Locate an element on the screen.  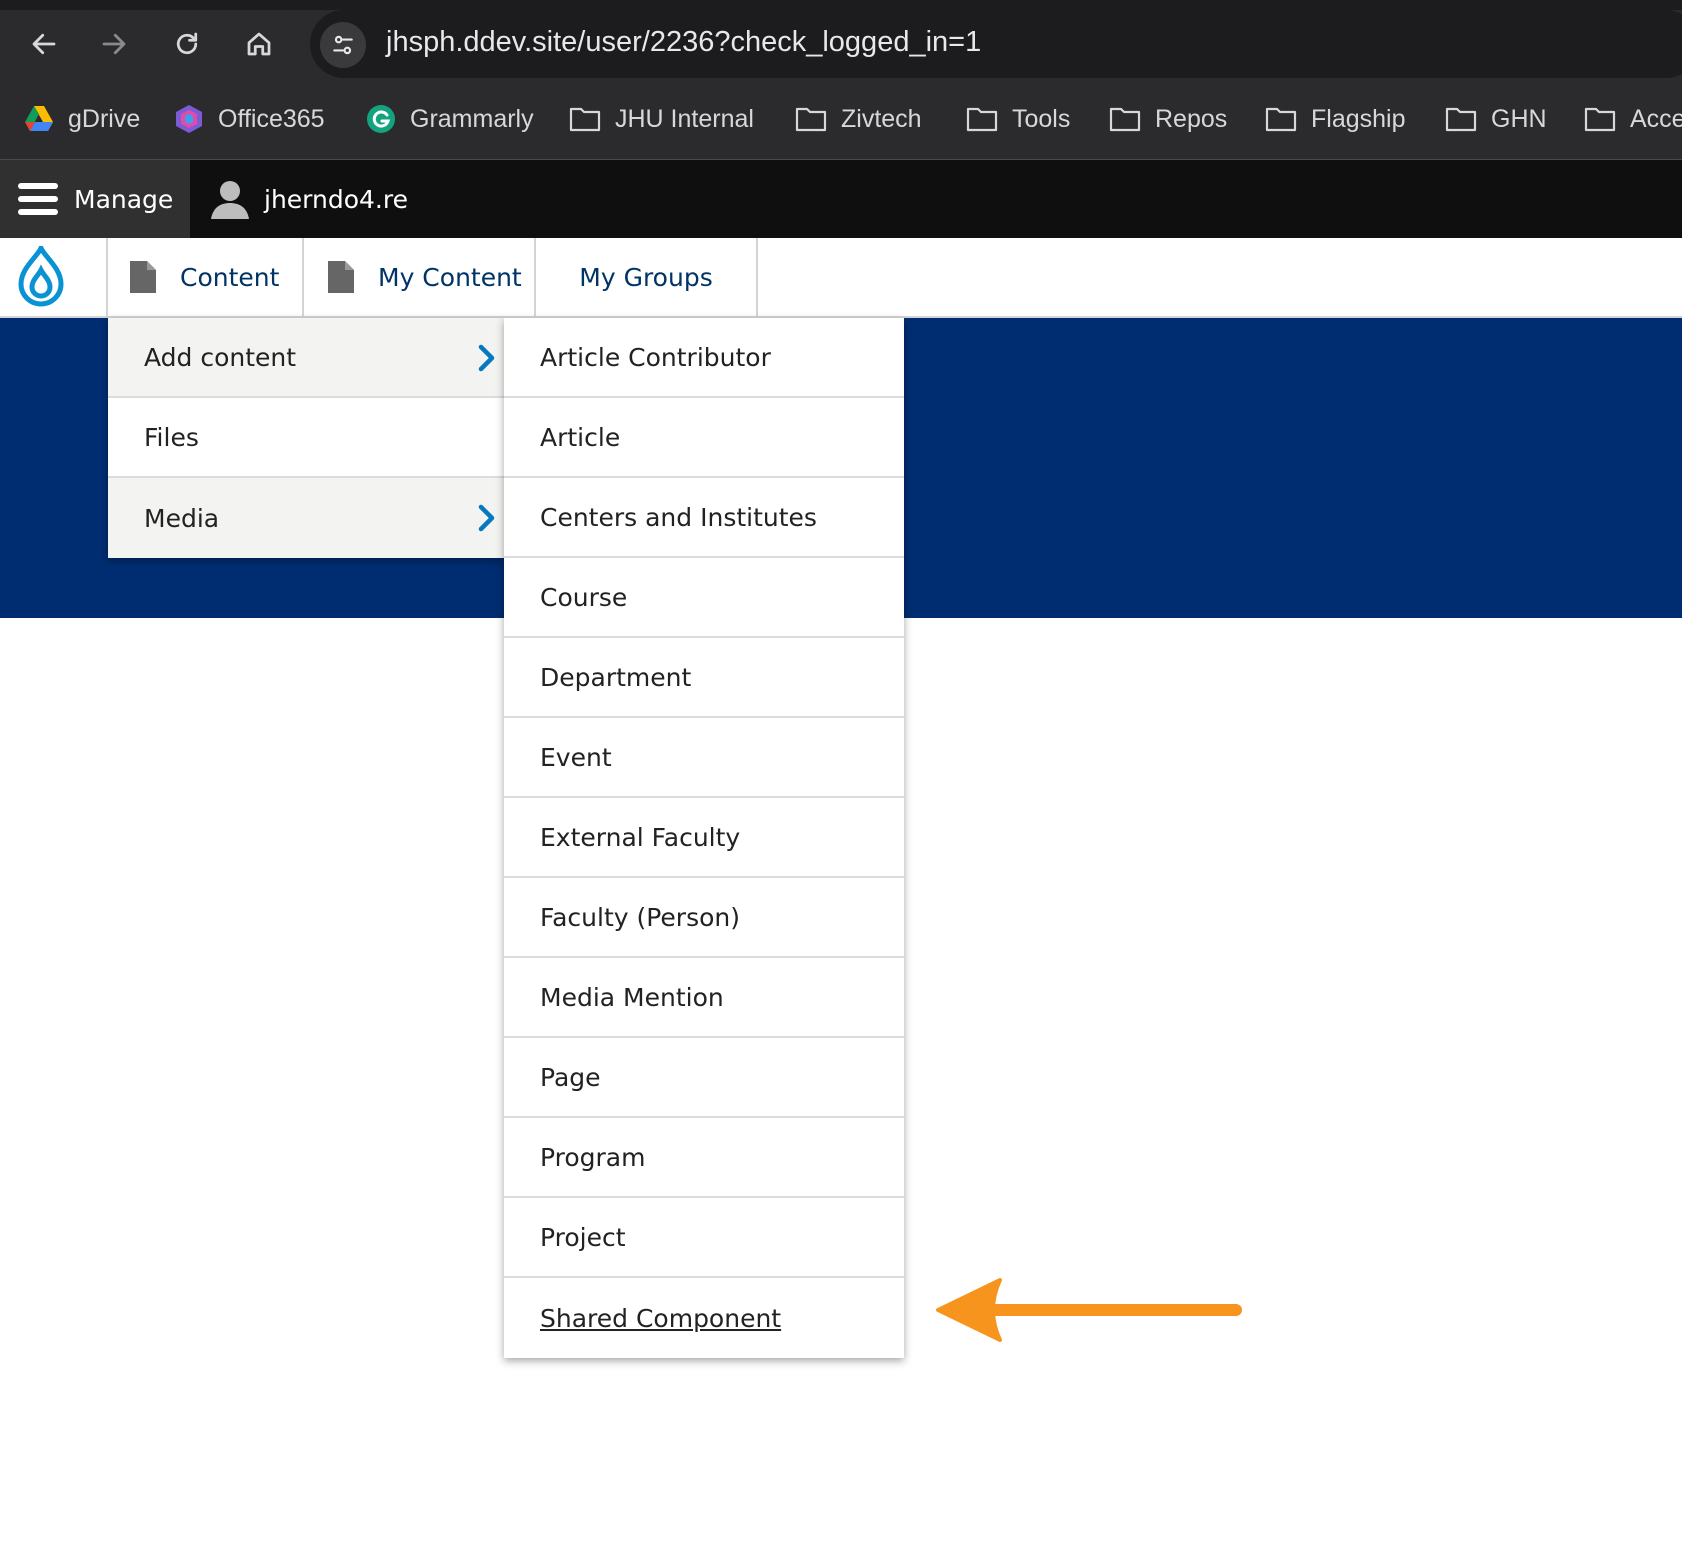
menu-item-label: Page is located at coordinates (570, 1077).